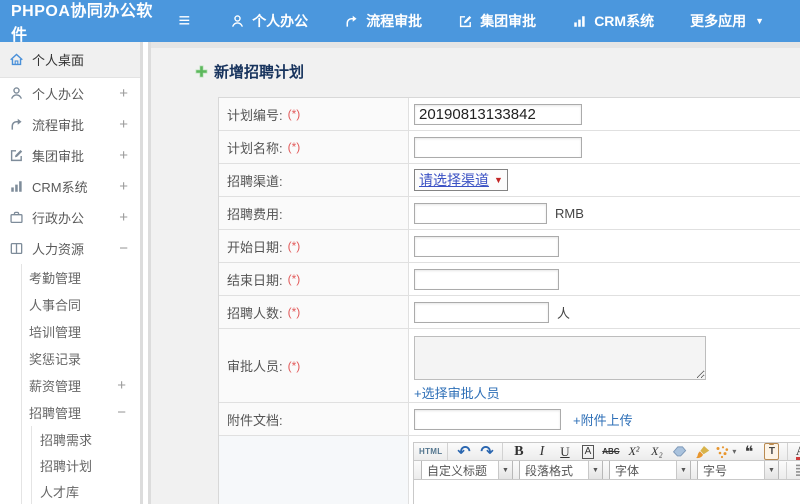 The image size is (800, 504). I want to click on field-label: 结束日期: (*), so click(314, 279).